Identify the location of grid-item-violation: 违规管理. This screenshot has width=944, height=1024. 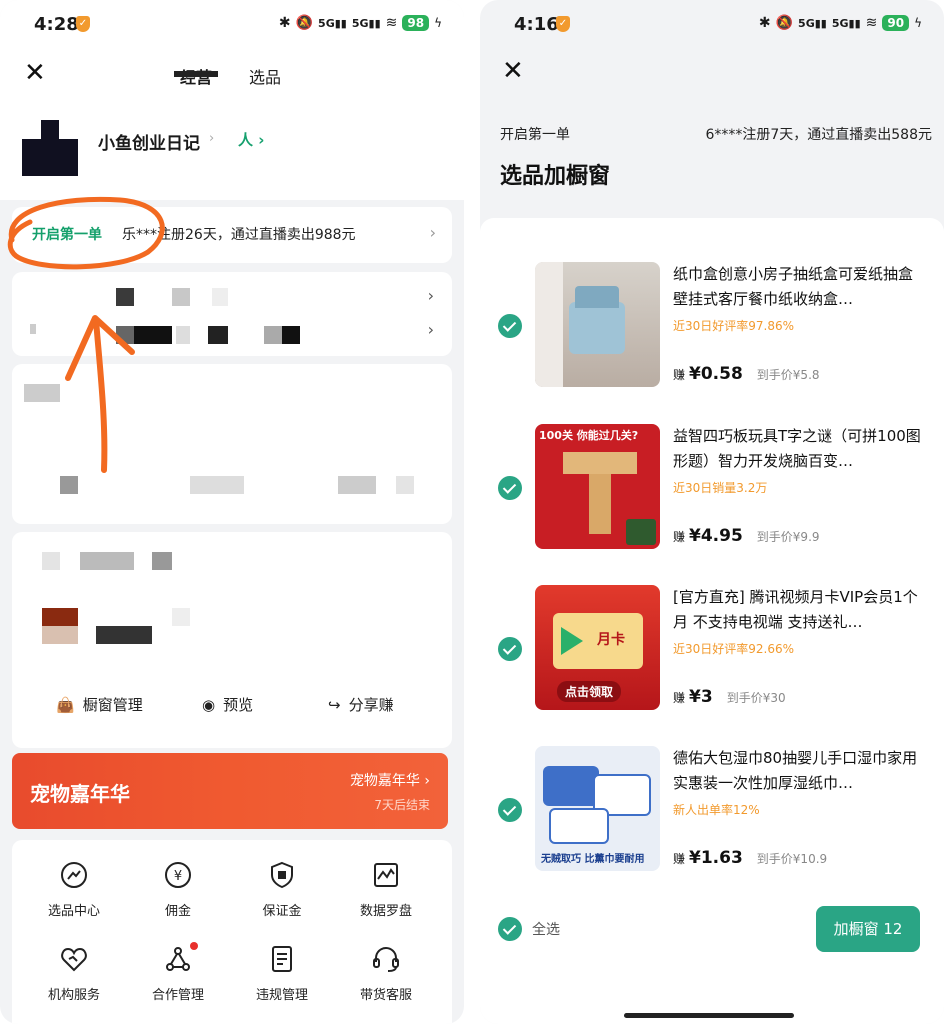
(282, 973).